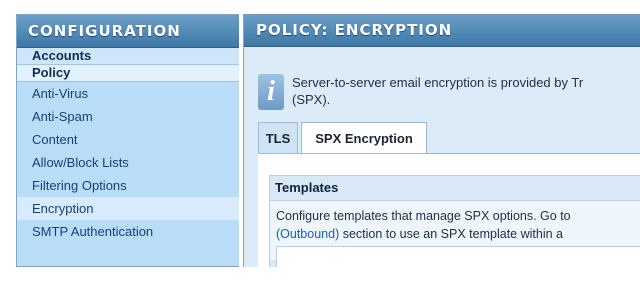 The image size is (640, 282). What do you see at coordinates (364, 138) in the screenshot?
I see `tab-spx-encryption: SPX Encryption` at bounding box center [364, 138].